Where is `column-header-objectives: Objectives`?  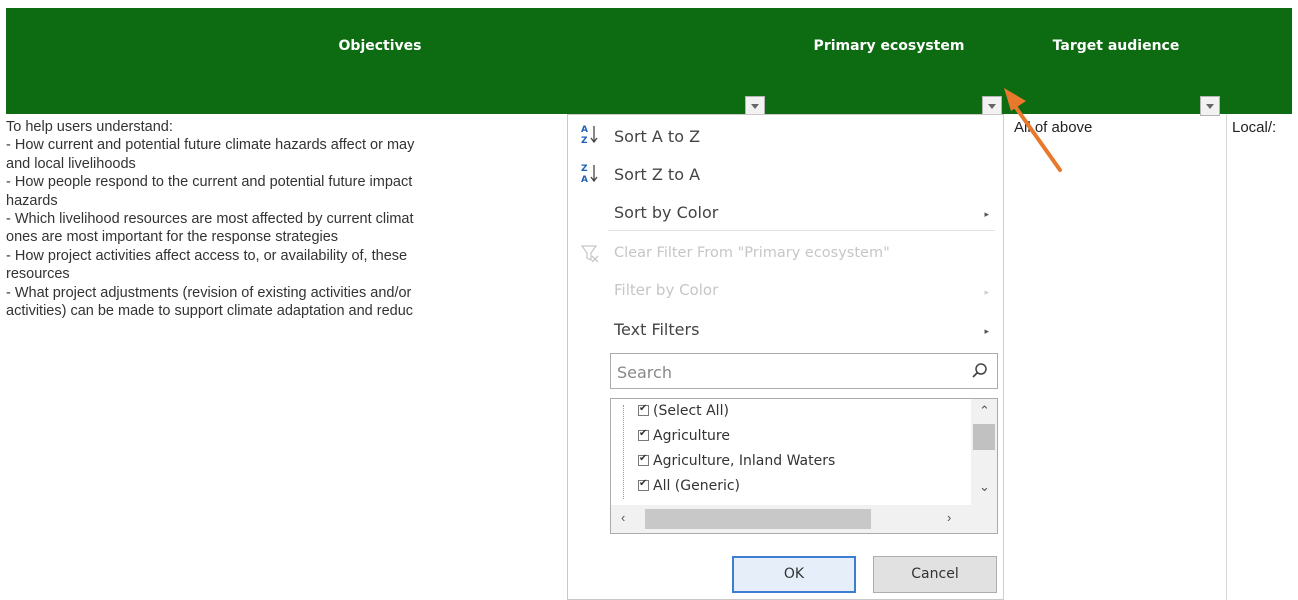 column-header-objectives: Objectives is located at coordinates (380, 46).